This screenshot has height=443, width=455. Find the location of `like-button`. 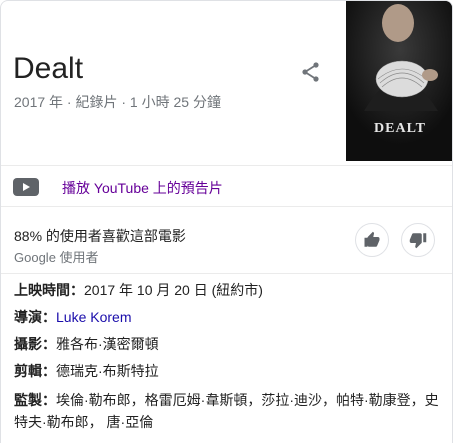

like-button is located at coordinates (372, 240).